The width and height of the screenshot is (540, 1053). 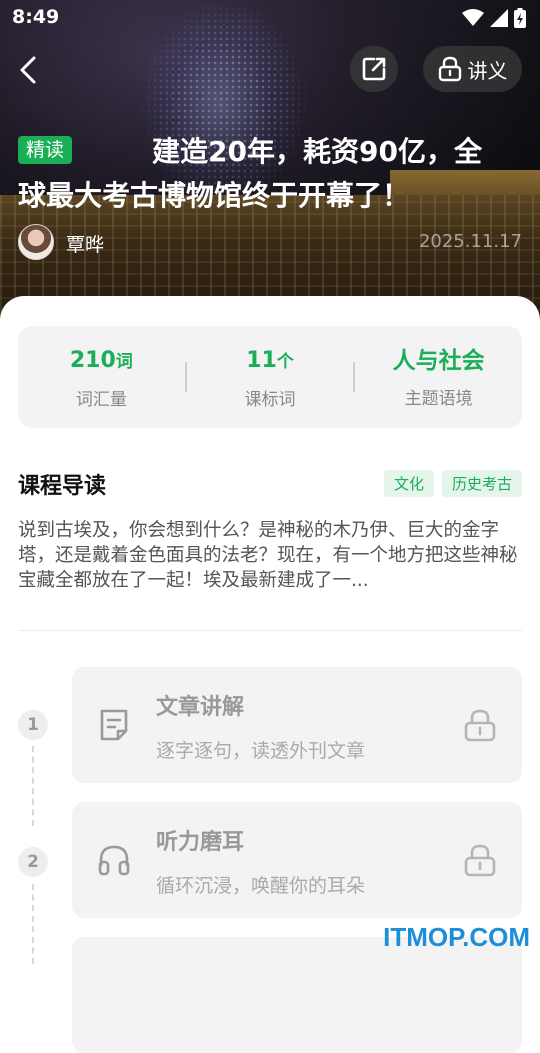 I want to click on status-bar: 8:49, so click(x=270, y=18).